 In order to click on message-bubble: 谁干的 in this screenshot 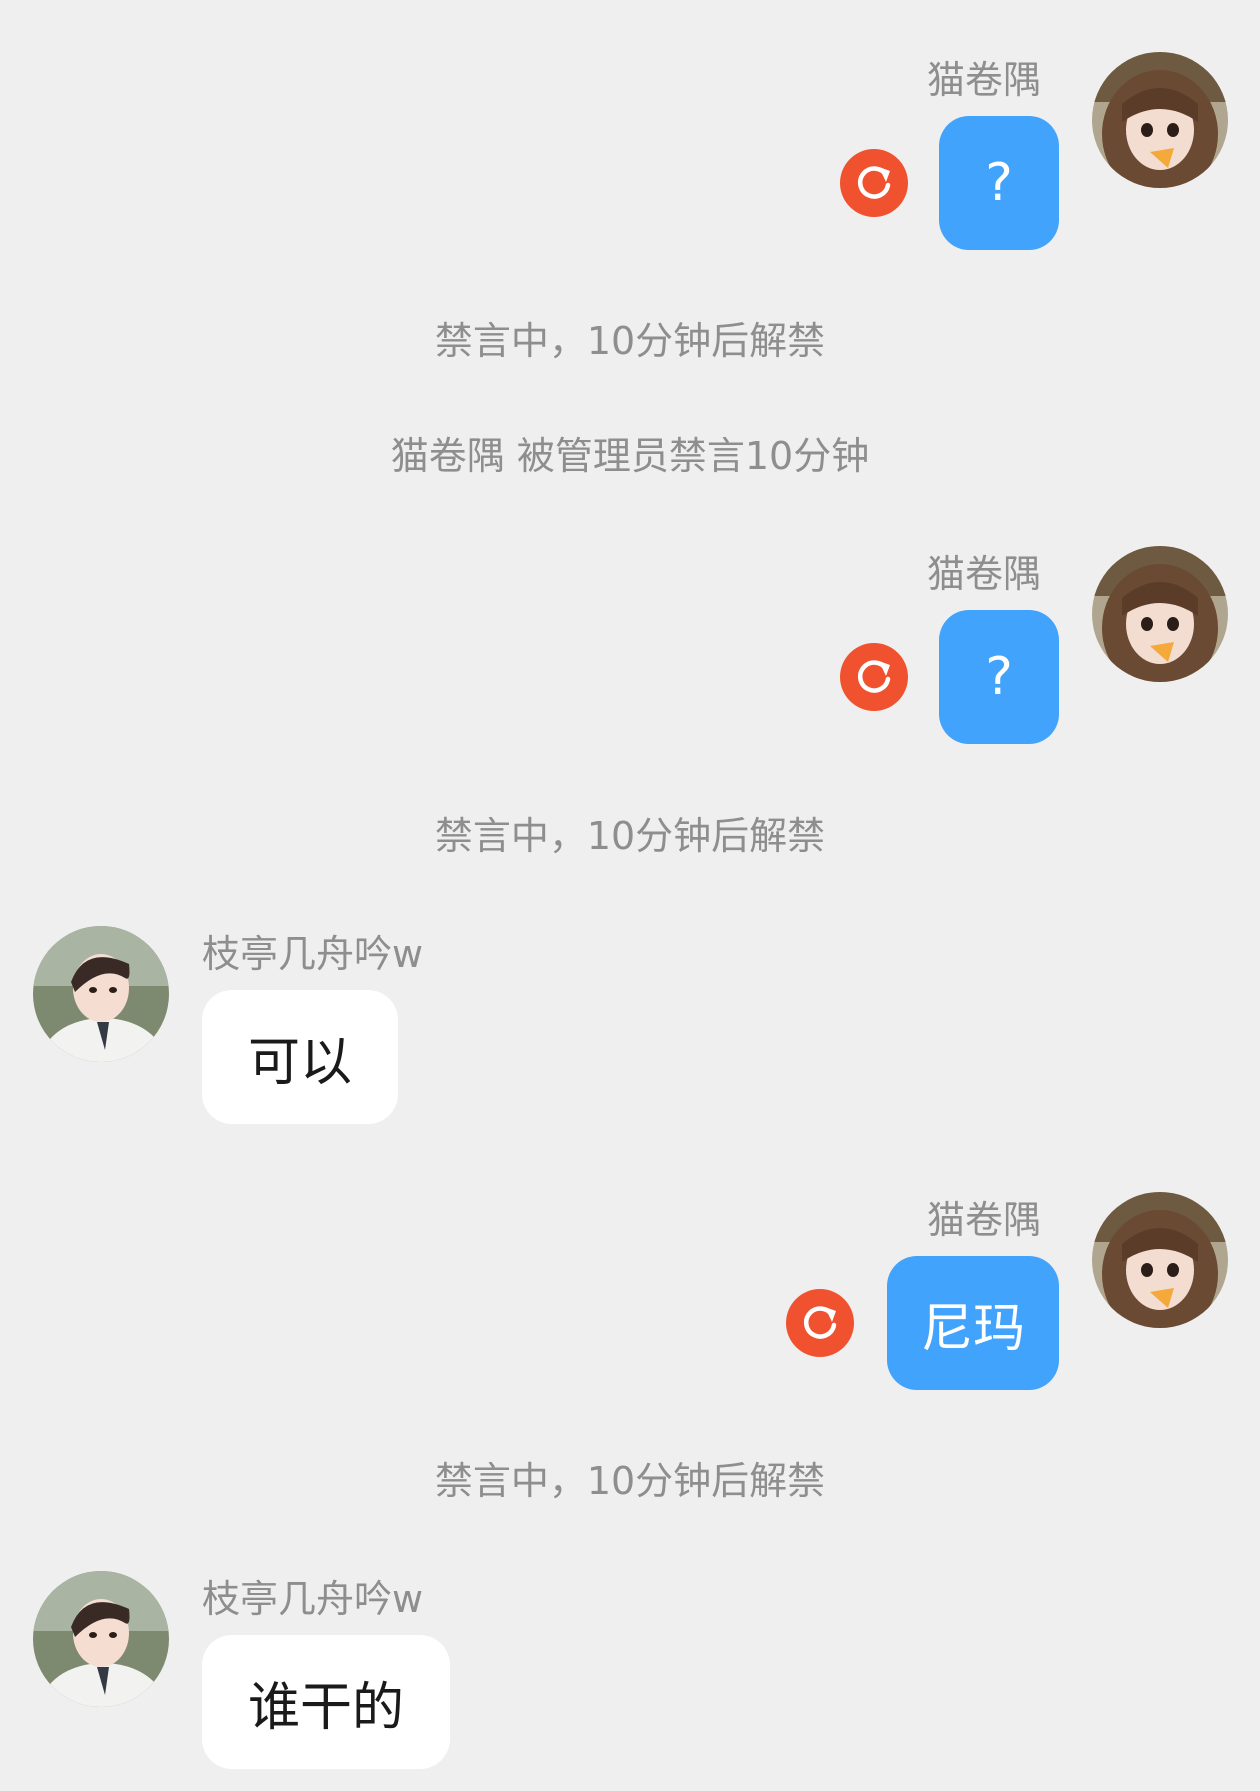, I will do `click(326, 1702)`.